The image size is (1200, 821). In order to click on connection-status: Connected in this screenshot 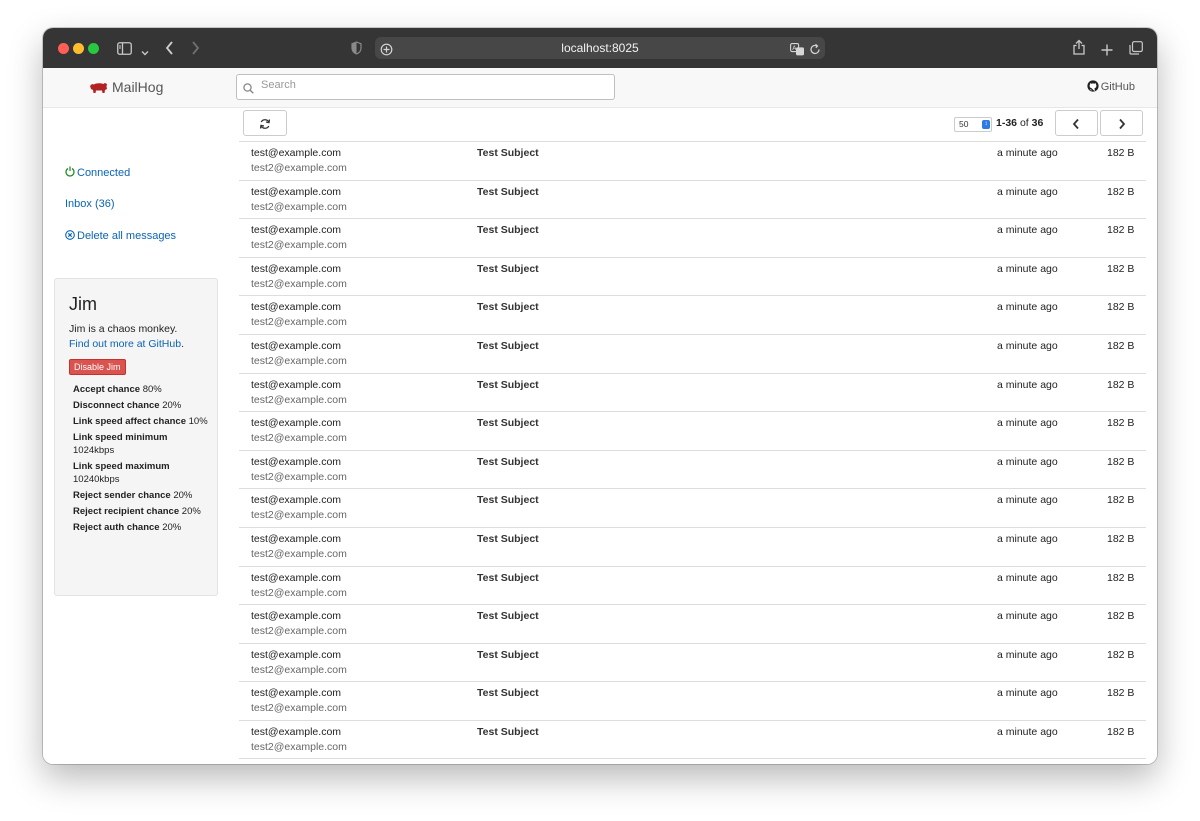, I will do `click(97, 173)`.